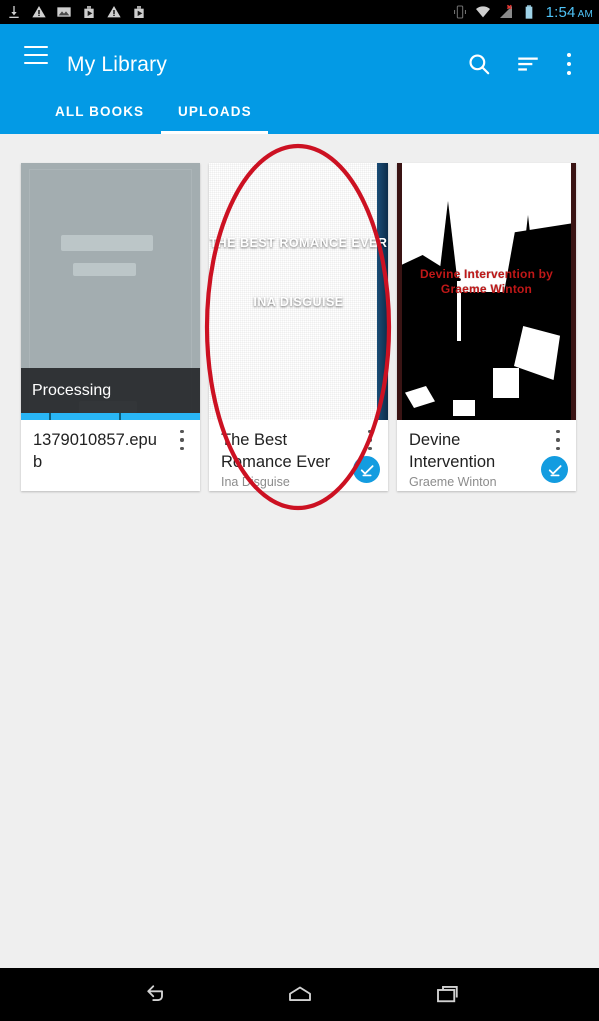 The height and width of the screenshot is (1021, 599). Describe the element at coordinates (299, 56) in the screenshot. I see `app-bar: My Library` at that location.